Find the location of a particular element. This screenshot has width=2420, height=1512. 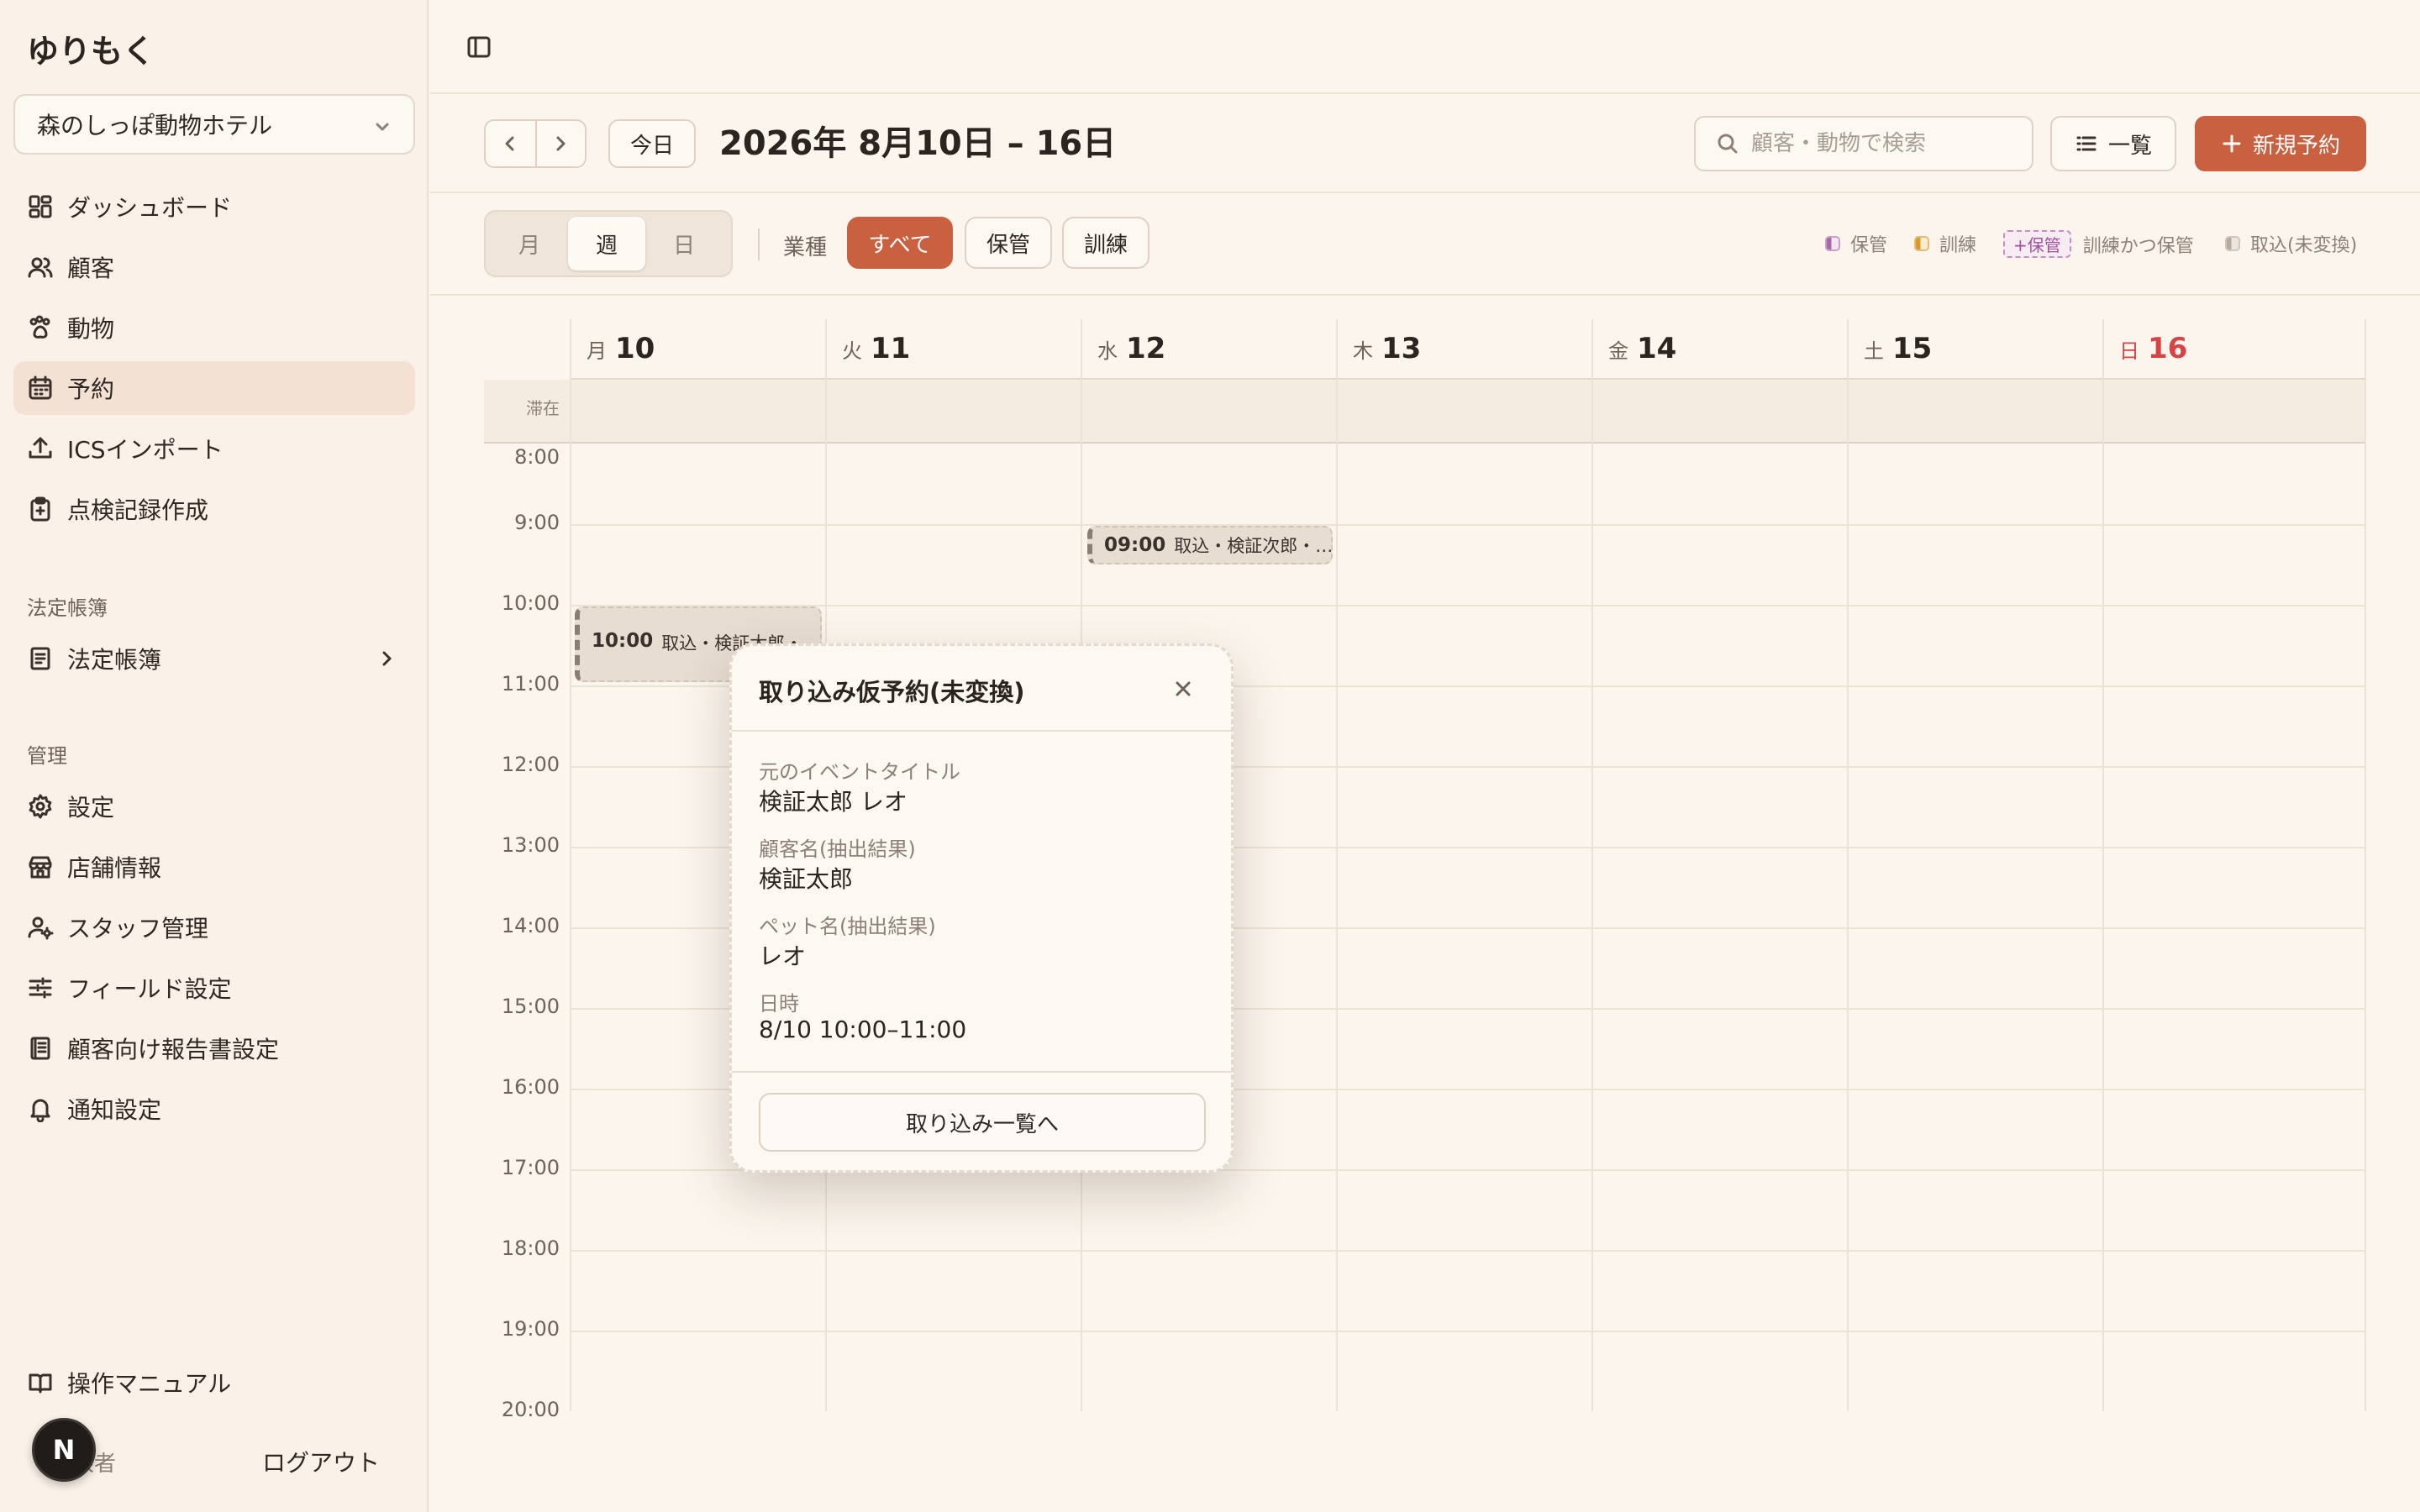

divider is located at coordinates (759, 244).